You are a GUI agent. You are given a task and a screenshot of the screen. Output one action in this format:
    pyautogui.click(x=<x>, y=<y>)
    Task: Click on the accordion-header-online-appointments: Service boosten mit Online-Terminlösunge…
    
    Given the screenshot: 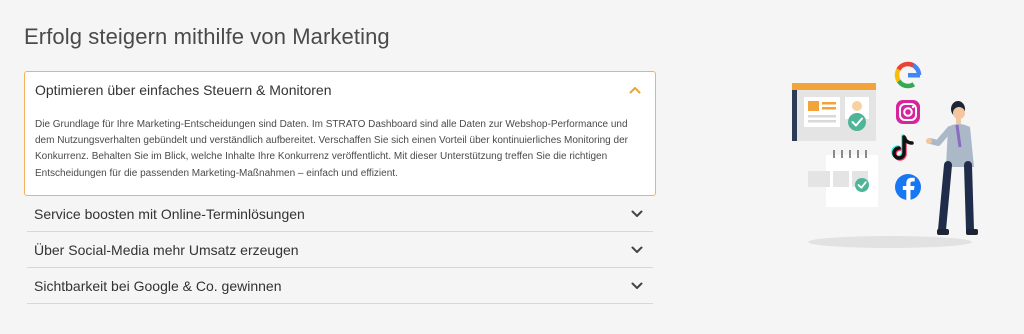 What is the action you would take?
    pyautogui.click(x=338, y=214)
    